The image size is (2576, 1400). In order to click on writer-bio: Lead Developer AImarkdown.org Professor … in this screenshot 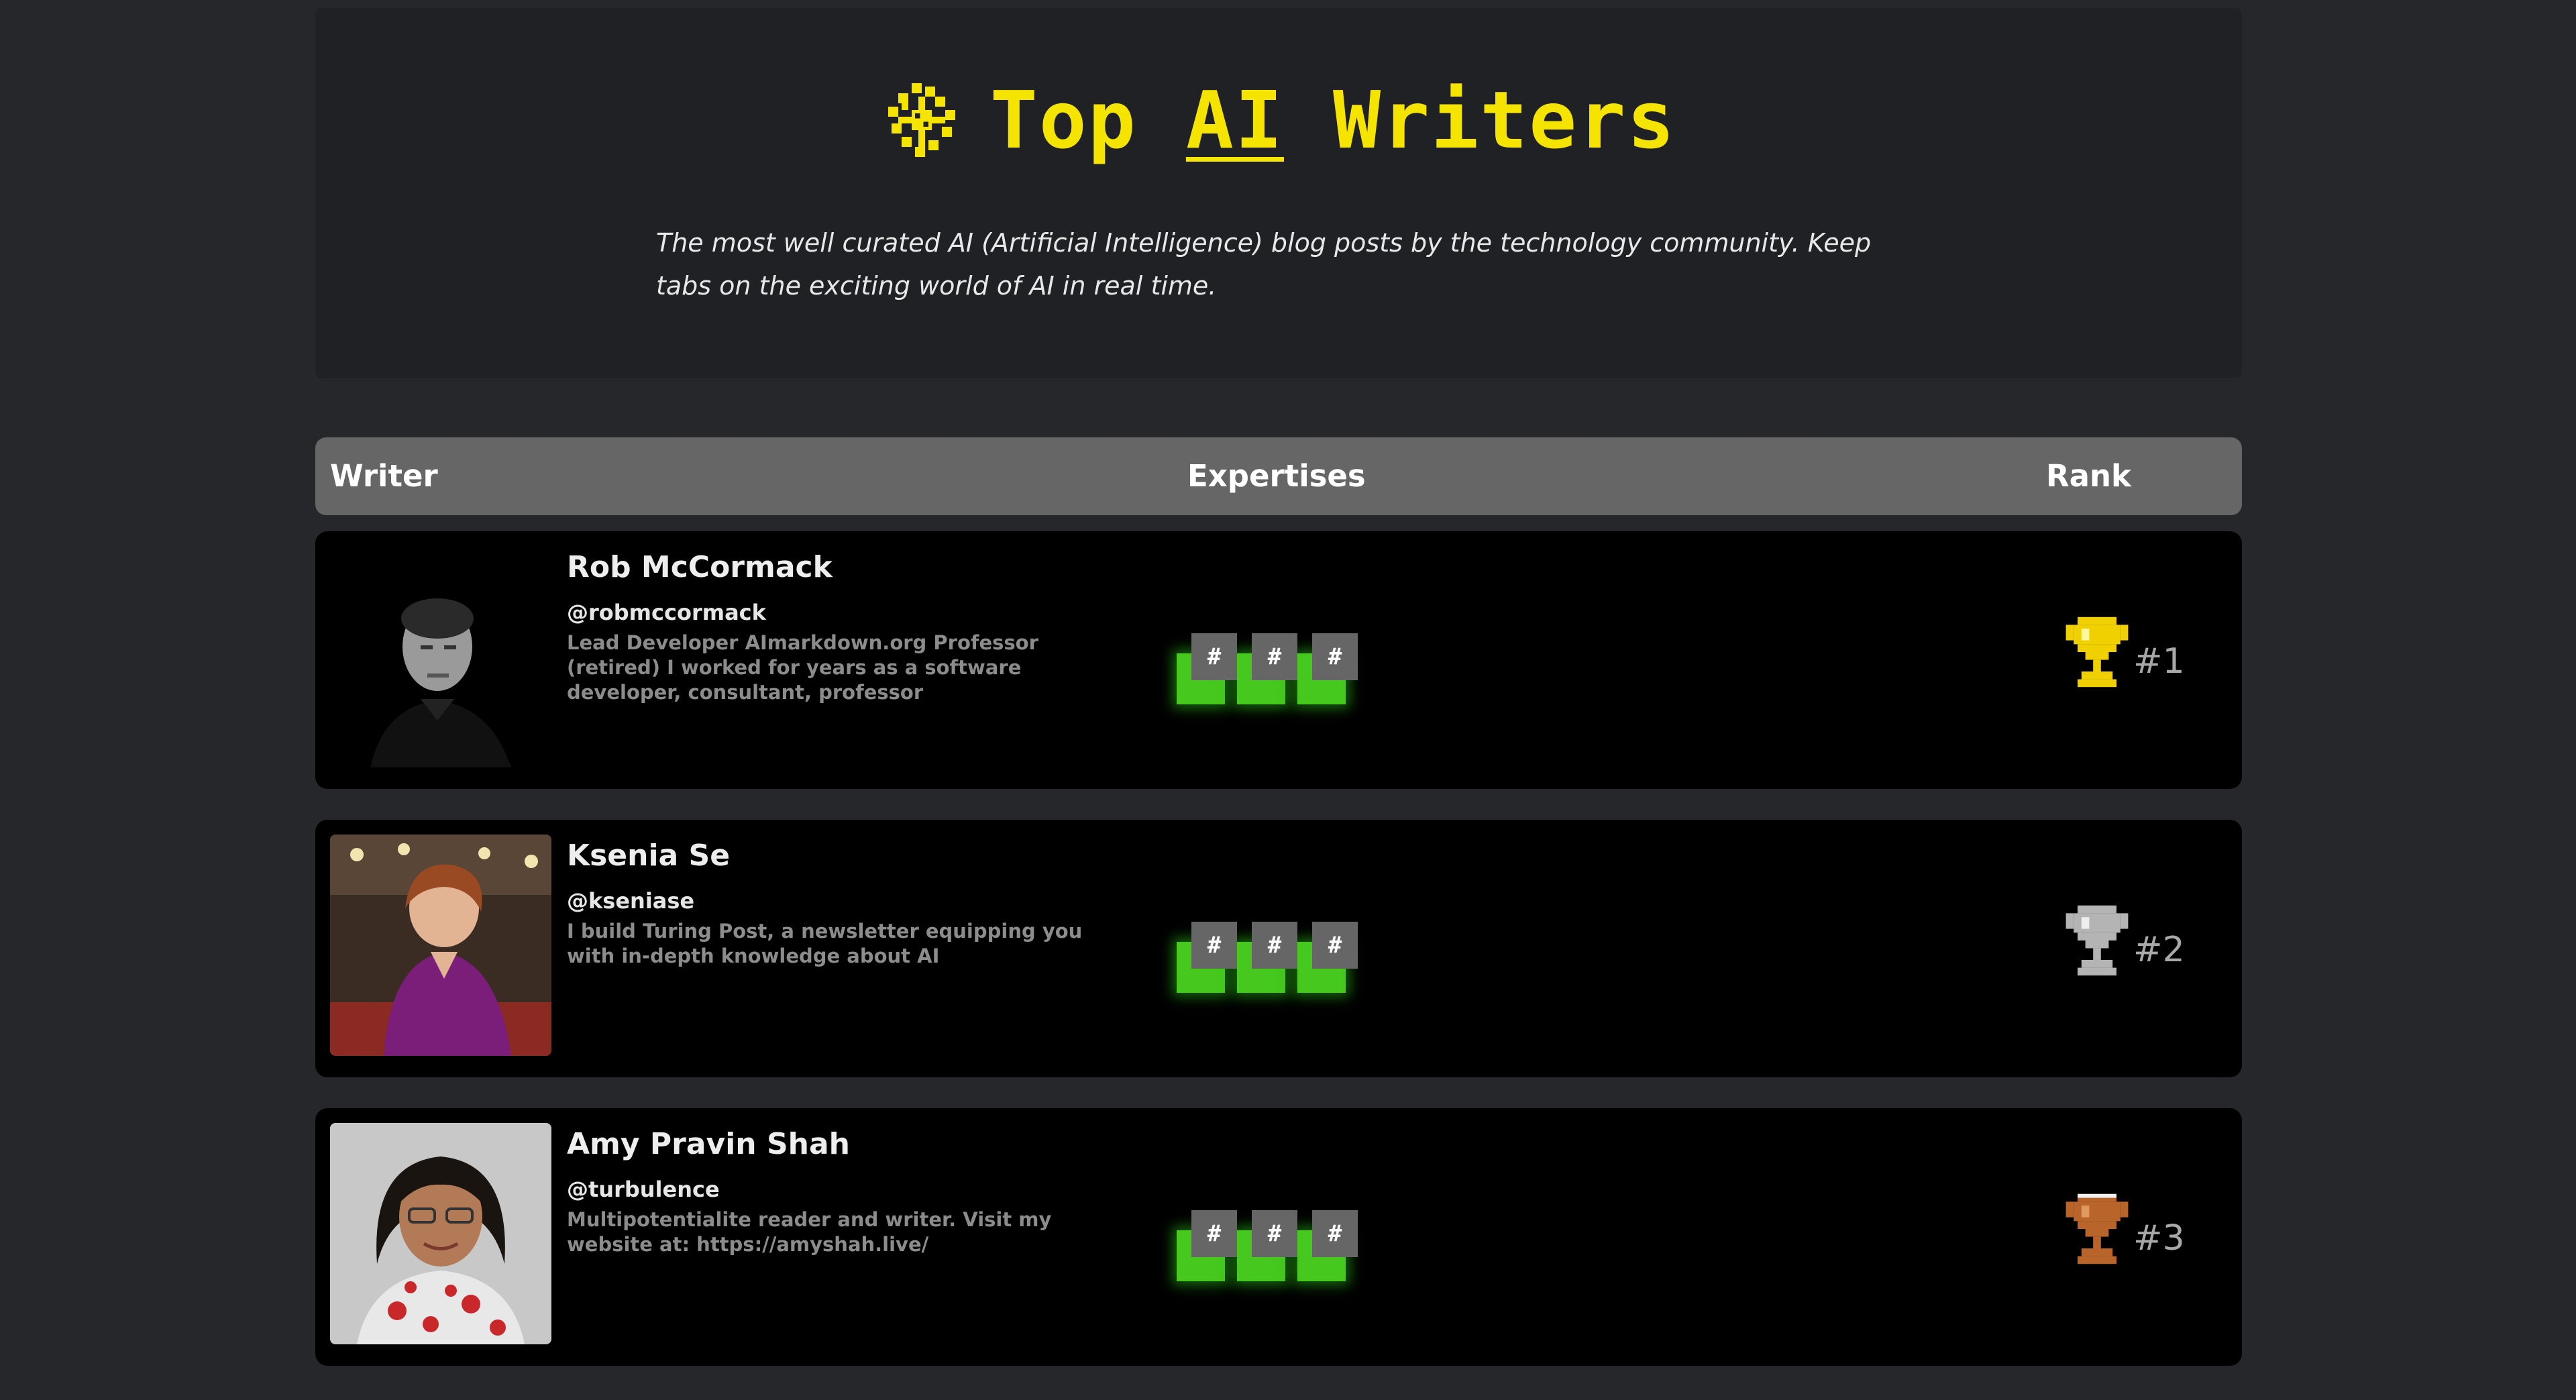, I will do `click(802, 667)`.